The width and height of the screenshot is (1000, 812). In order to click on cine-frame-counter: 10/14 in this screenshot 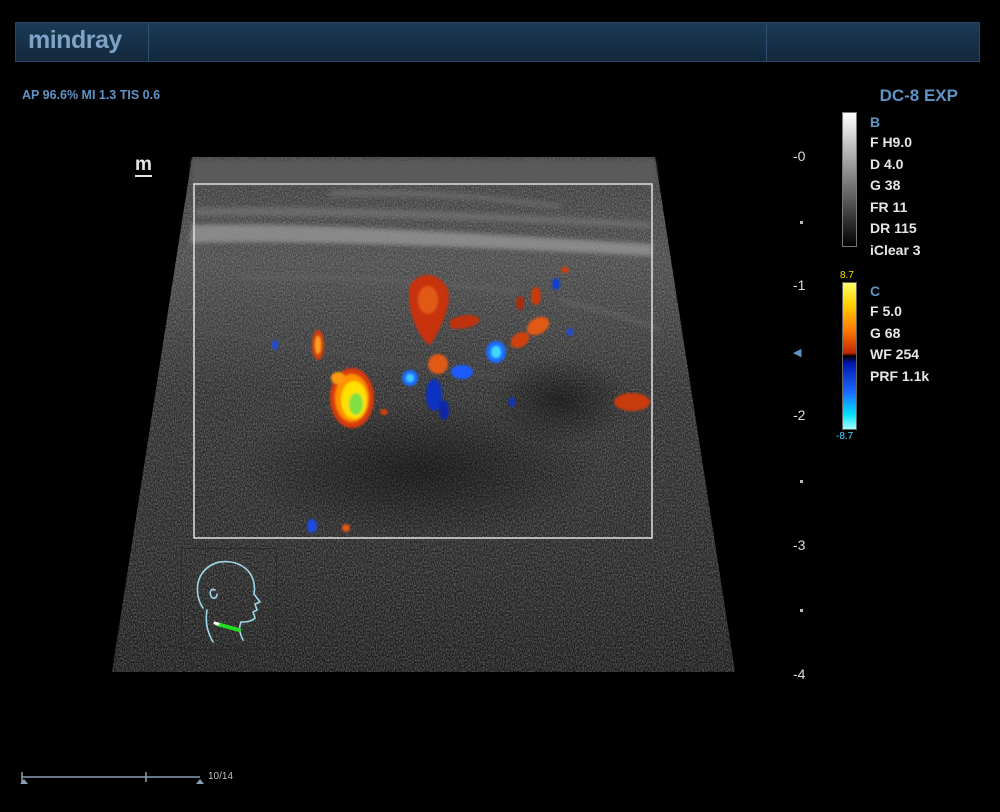, I will do `click(221, 776)`.